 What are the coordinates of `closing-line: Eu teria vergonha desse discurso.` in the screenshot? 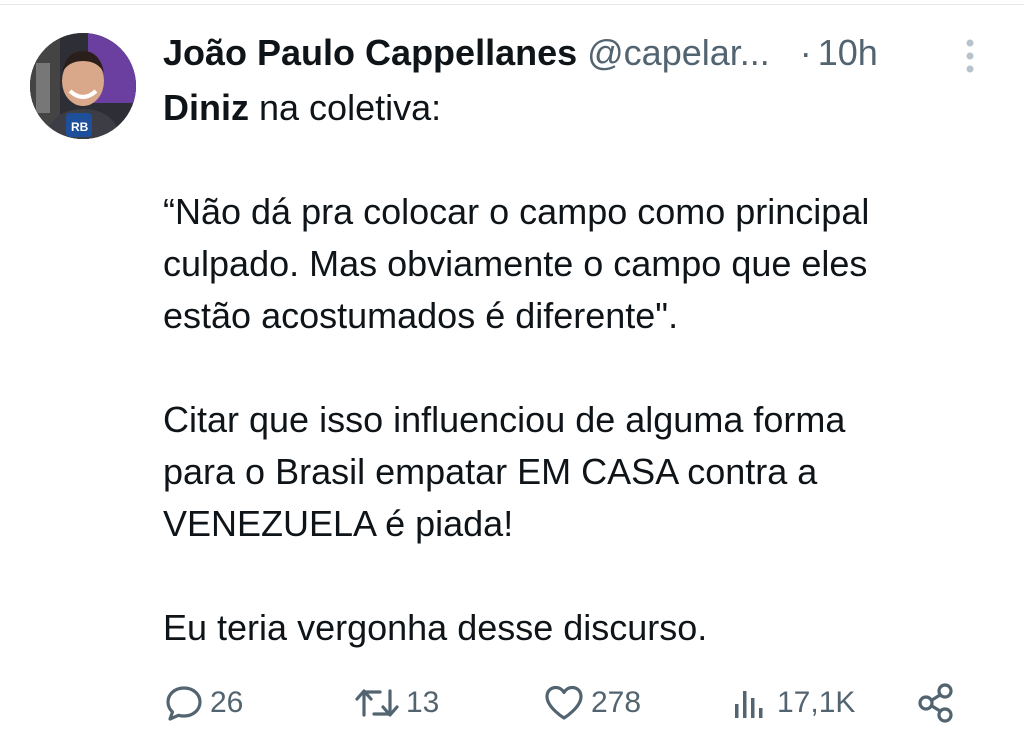 It's located at (435, 627).